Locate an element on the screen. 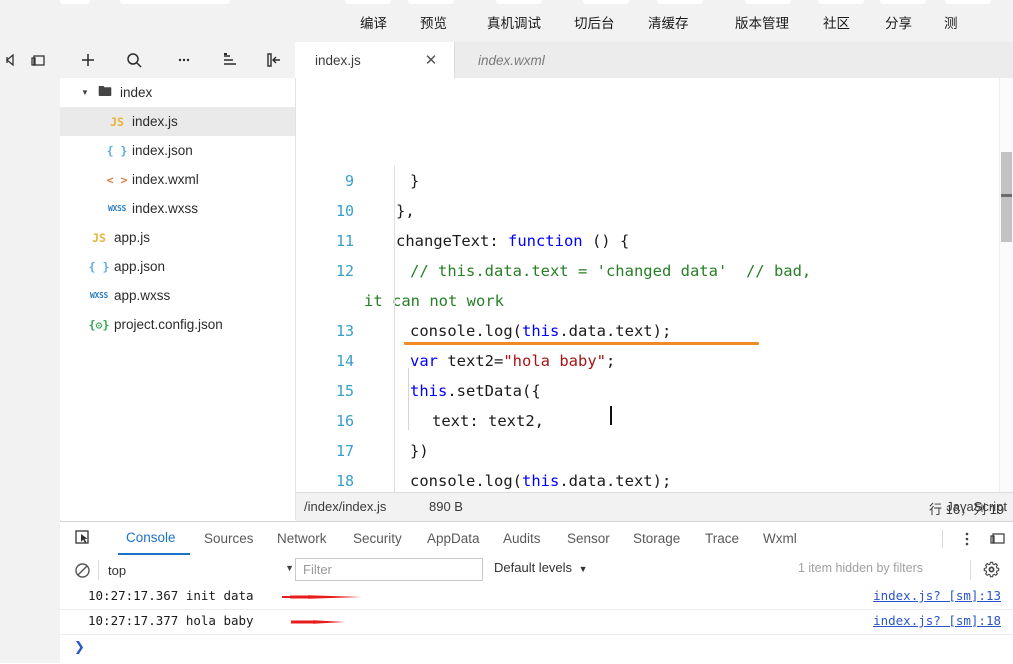  devtools-tab-security: Security is located at coordinates (379, 538).